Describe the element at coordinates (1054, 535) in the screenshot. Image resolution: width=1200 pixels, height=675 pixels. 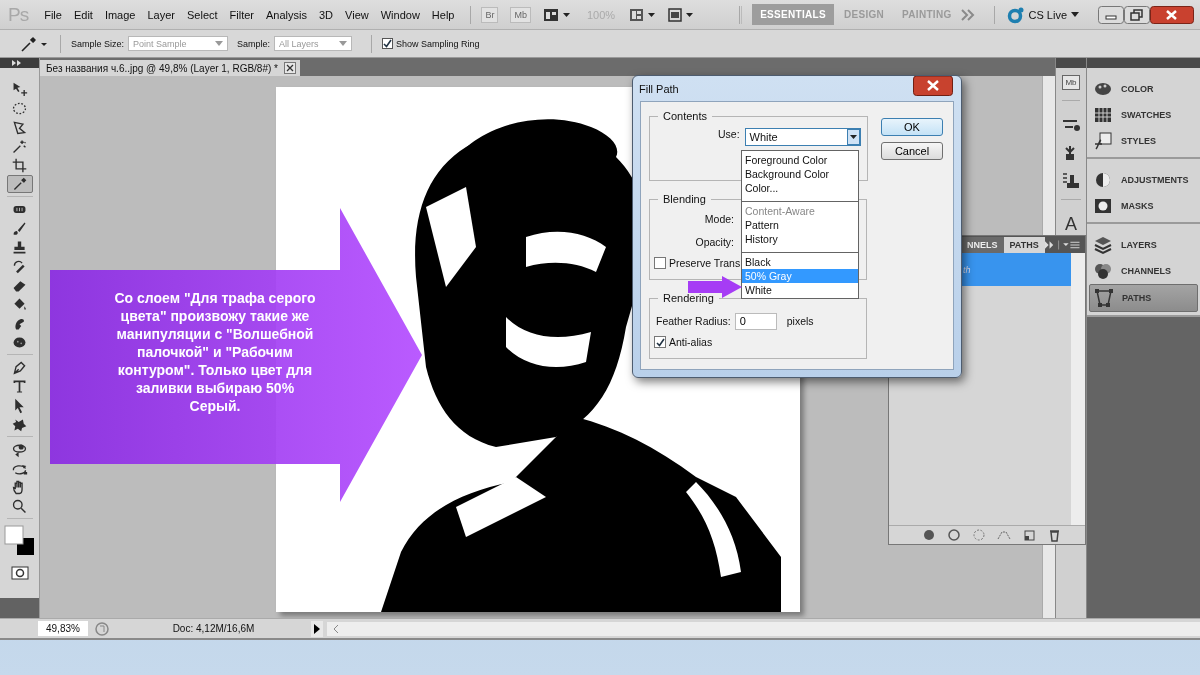
I see `trash-icon` at that location.